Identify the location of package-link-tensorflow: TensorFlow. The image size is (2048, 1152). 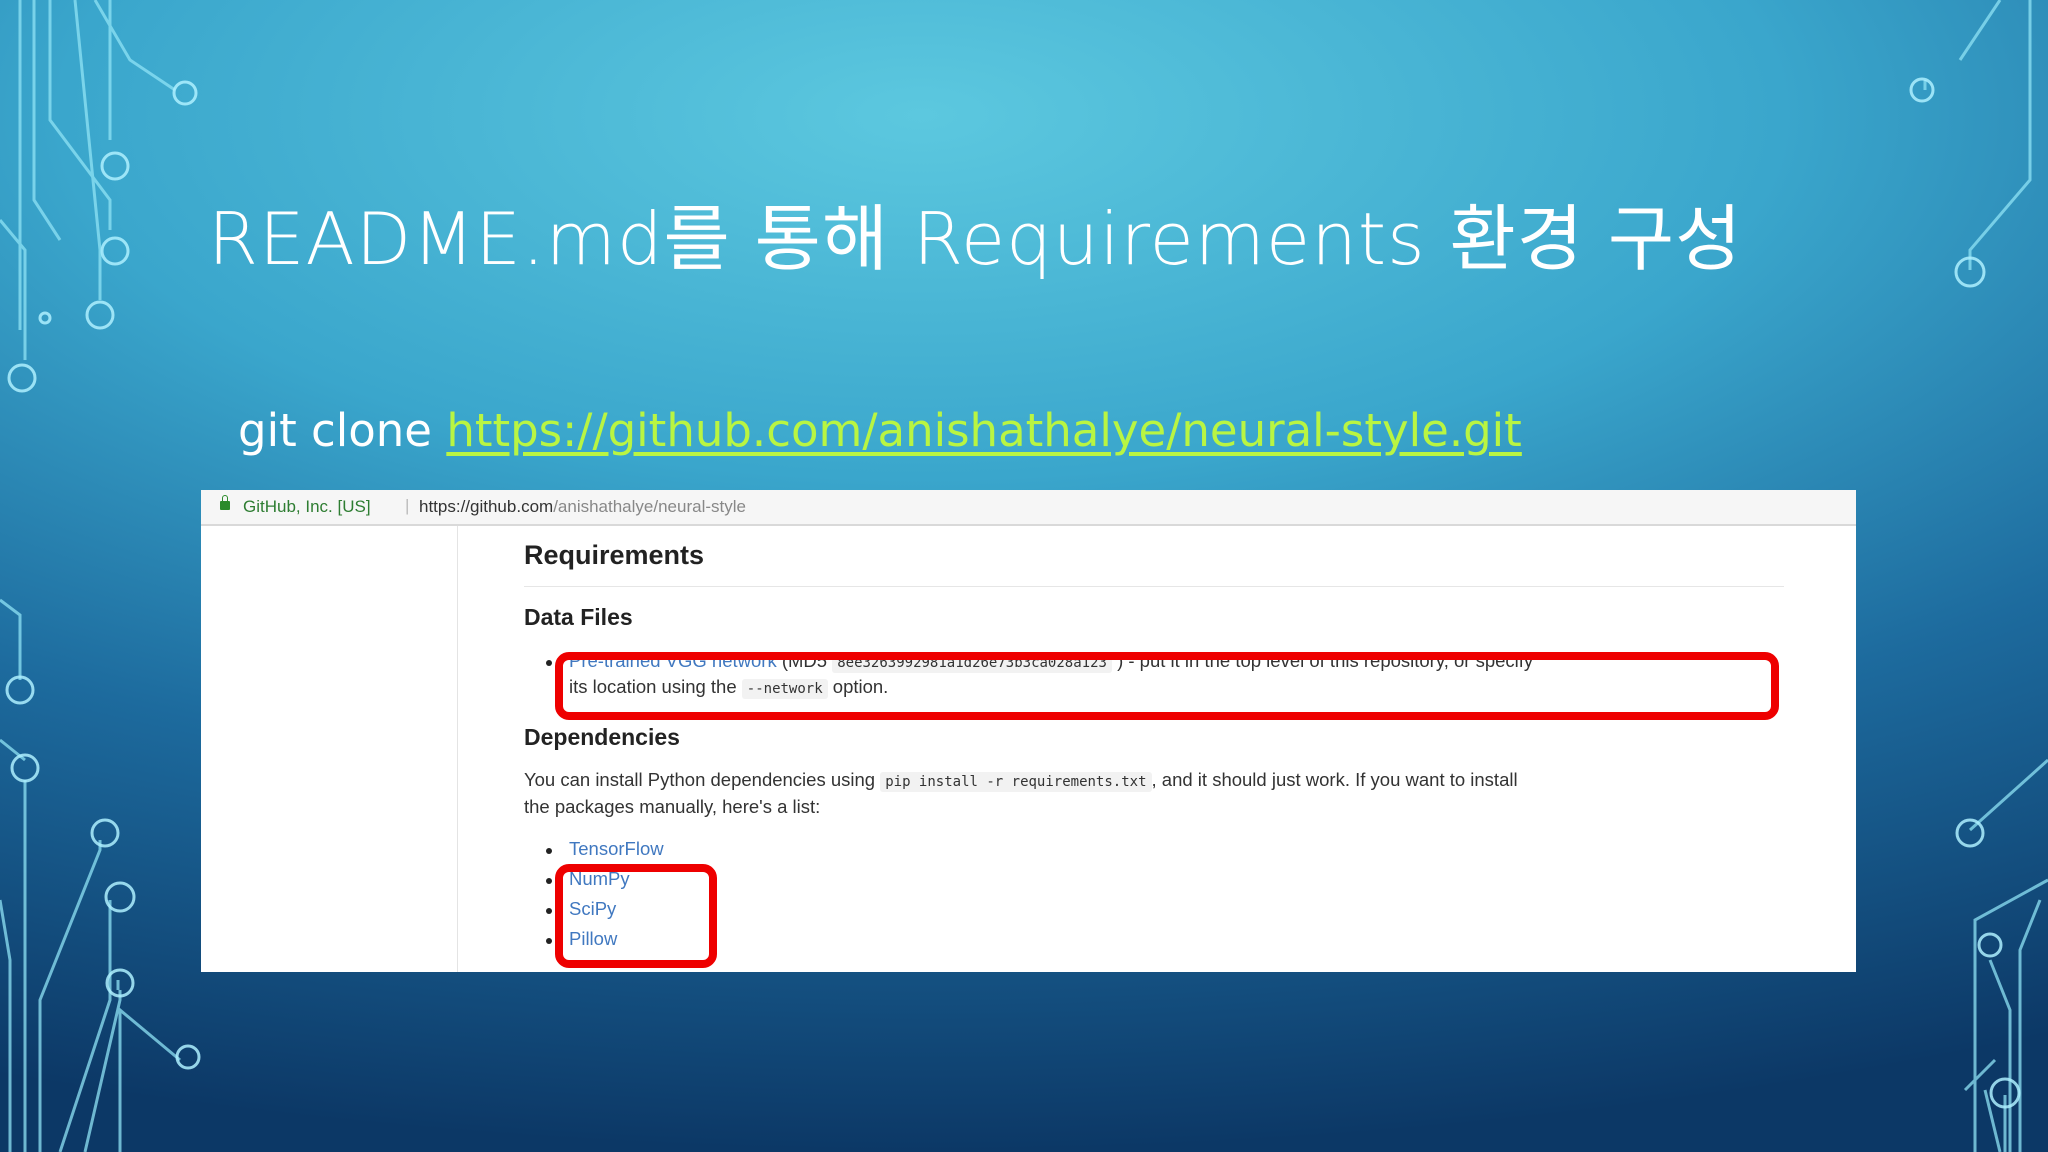
(616, 849).